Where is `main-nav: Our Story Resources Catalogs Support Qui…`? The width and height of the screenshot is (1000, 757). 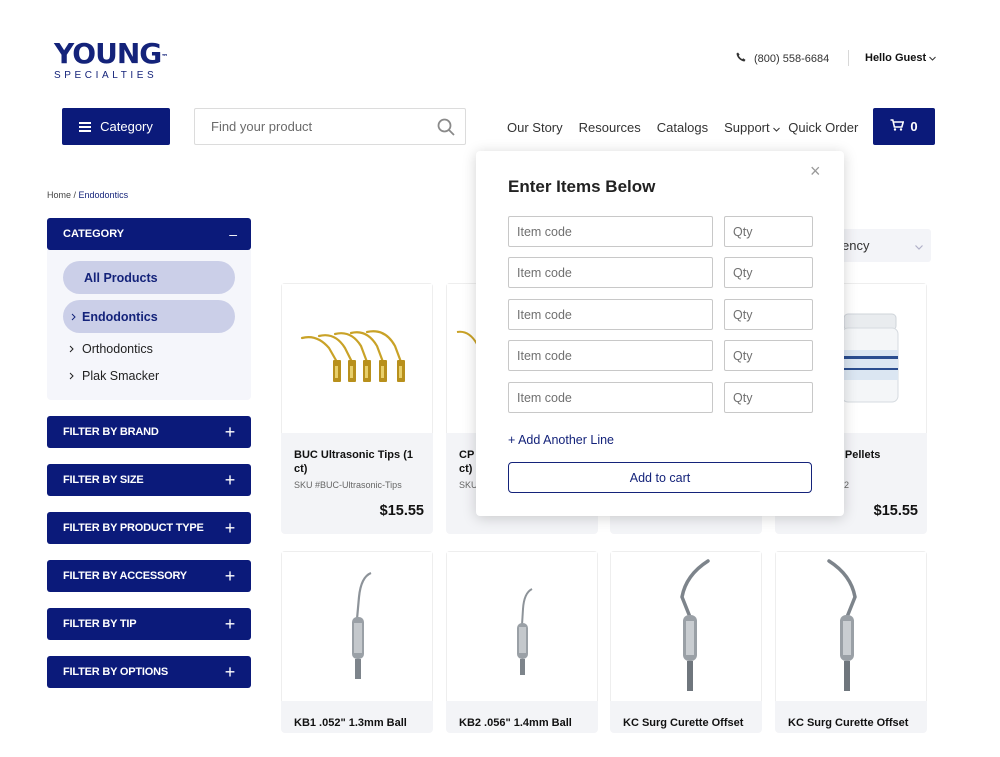
main-nav: Our Story Resources Catalogs Support Qui… is located at coordinates (682, 127).